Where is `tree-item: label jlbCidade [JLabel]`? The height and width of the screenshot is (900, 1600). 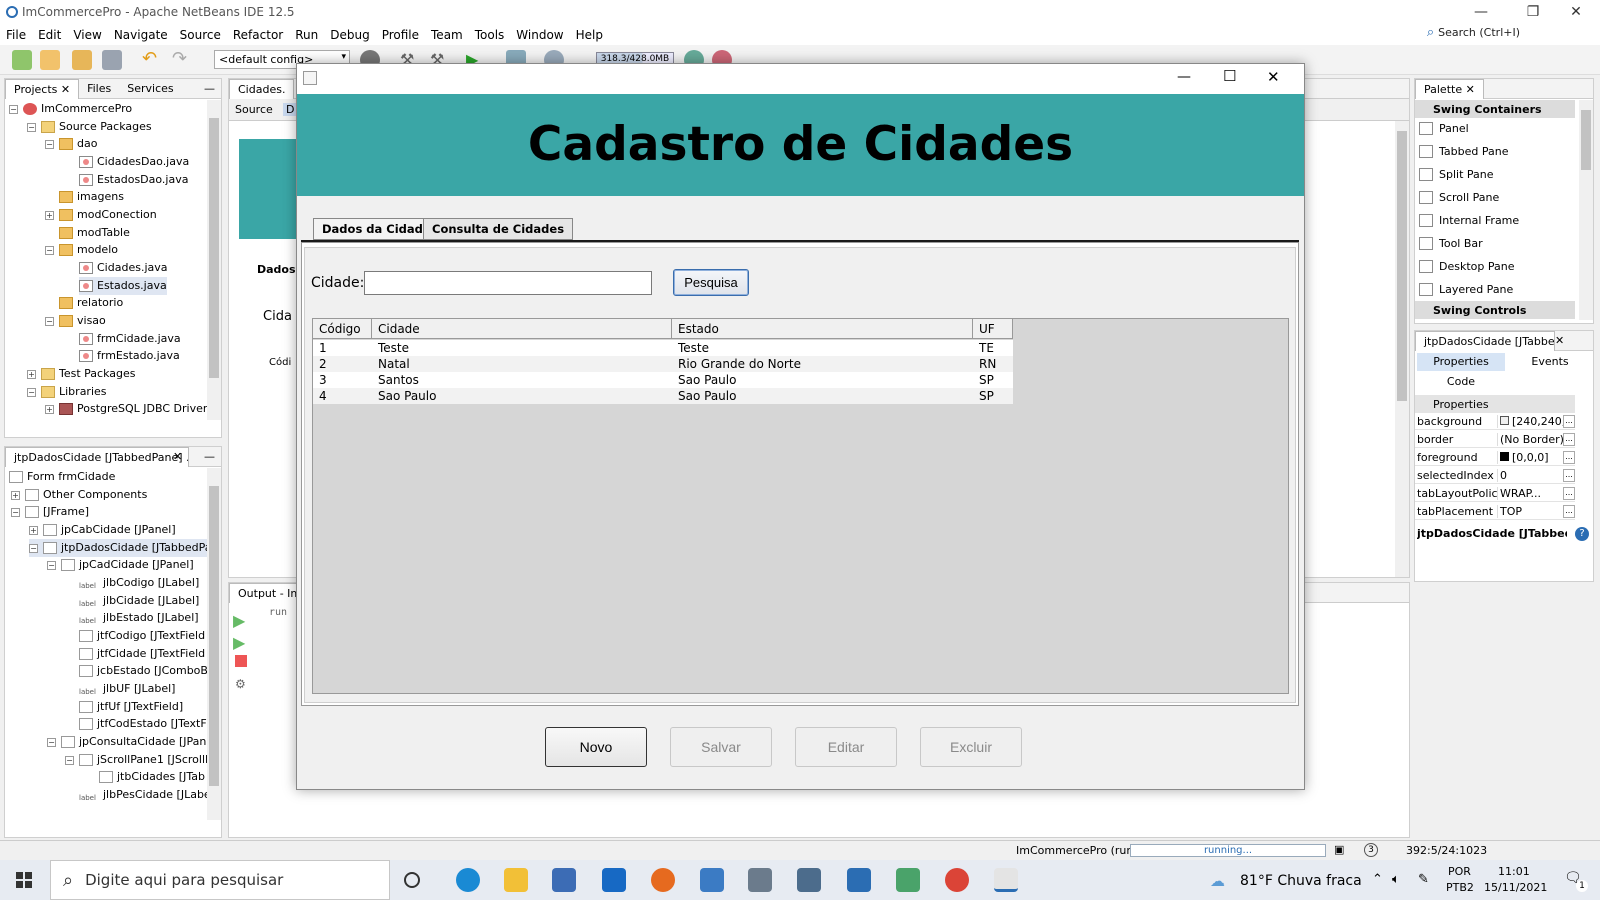
tree-item: label jlbCidade [JLabel] is located at coordinates (139, 601).